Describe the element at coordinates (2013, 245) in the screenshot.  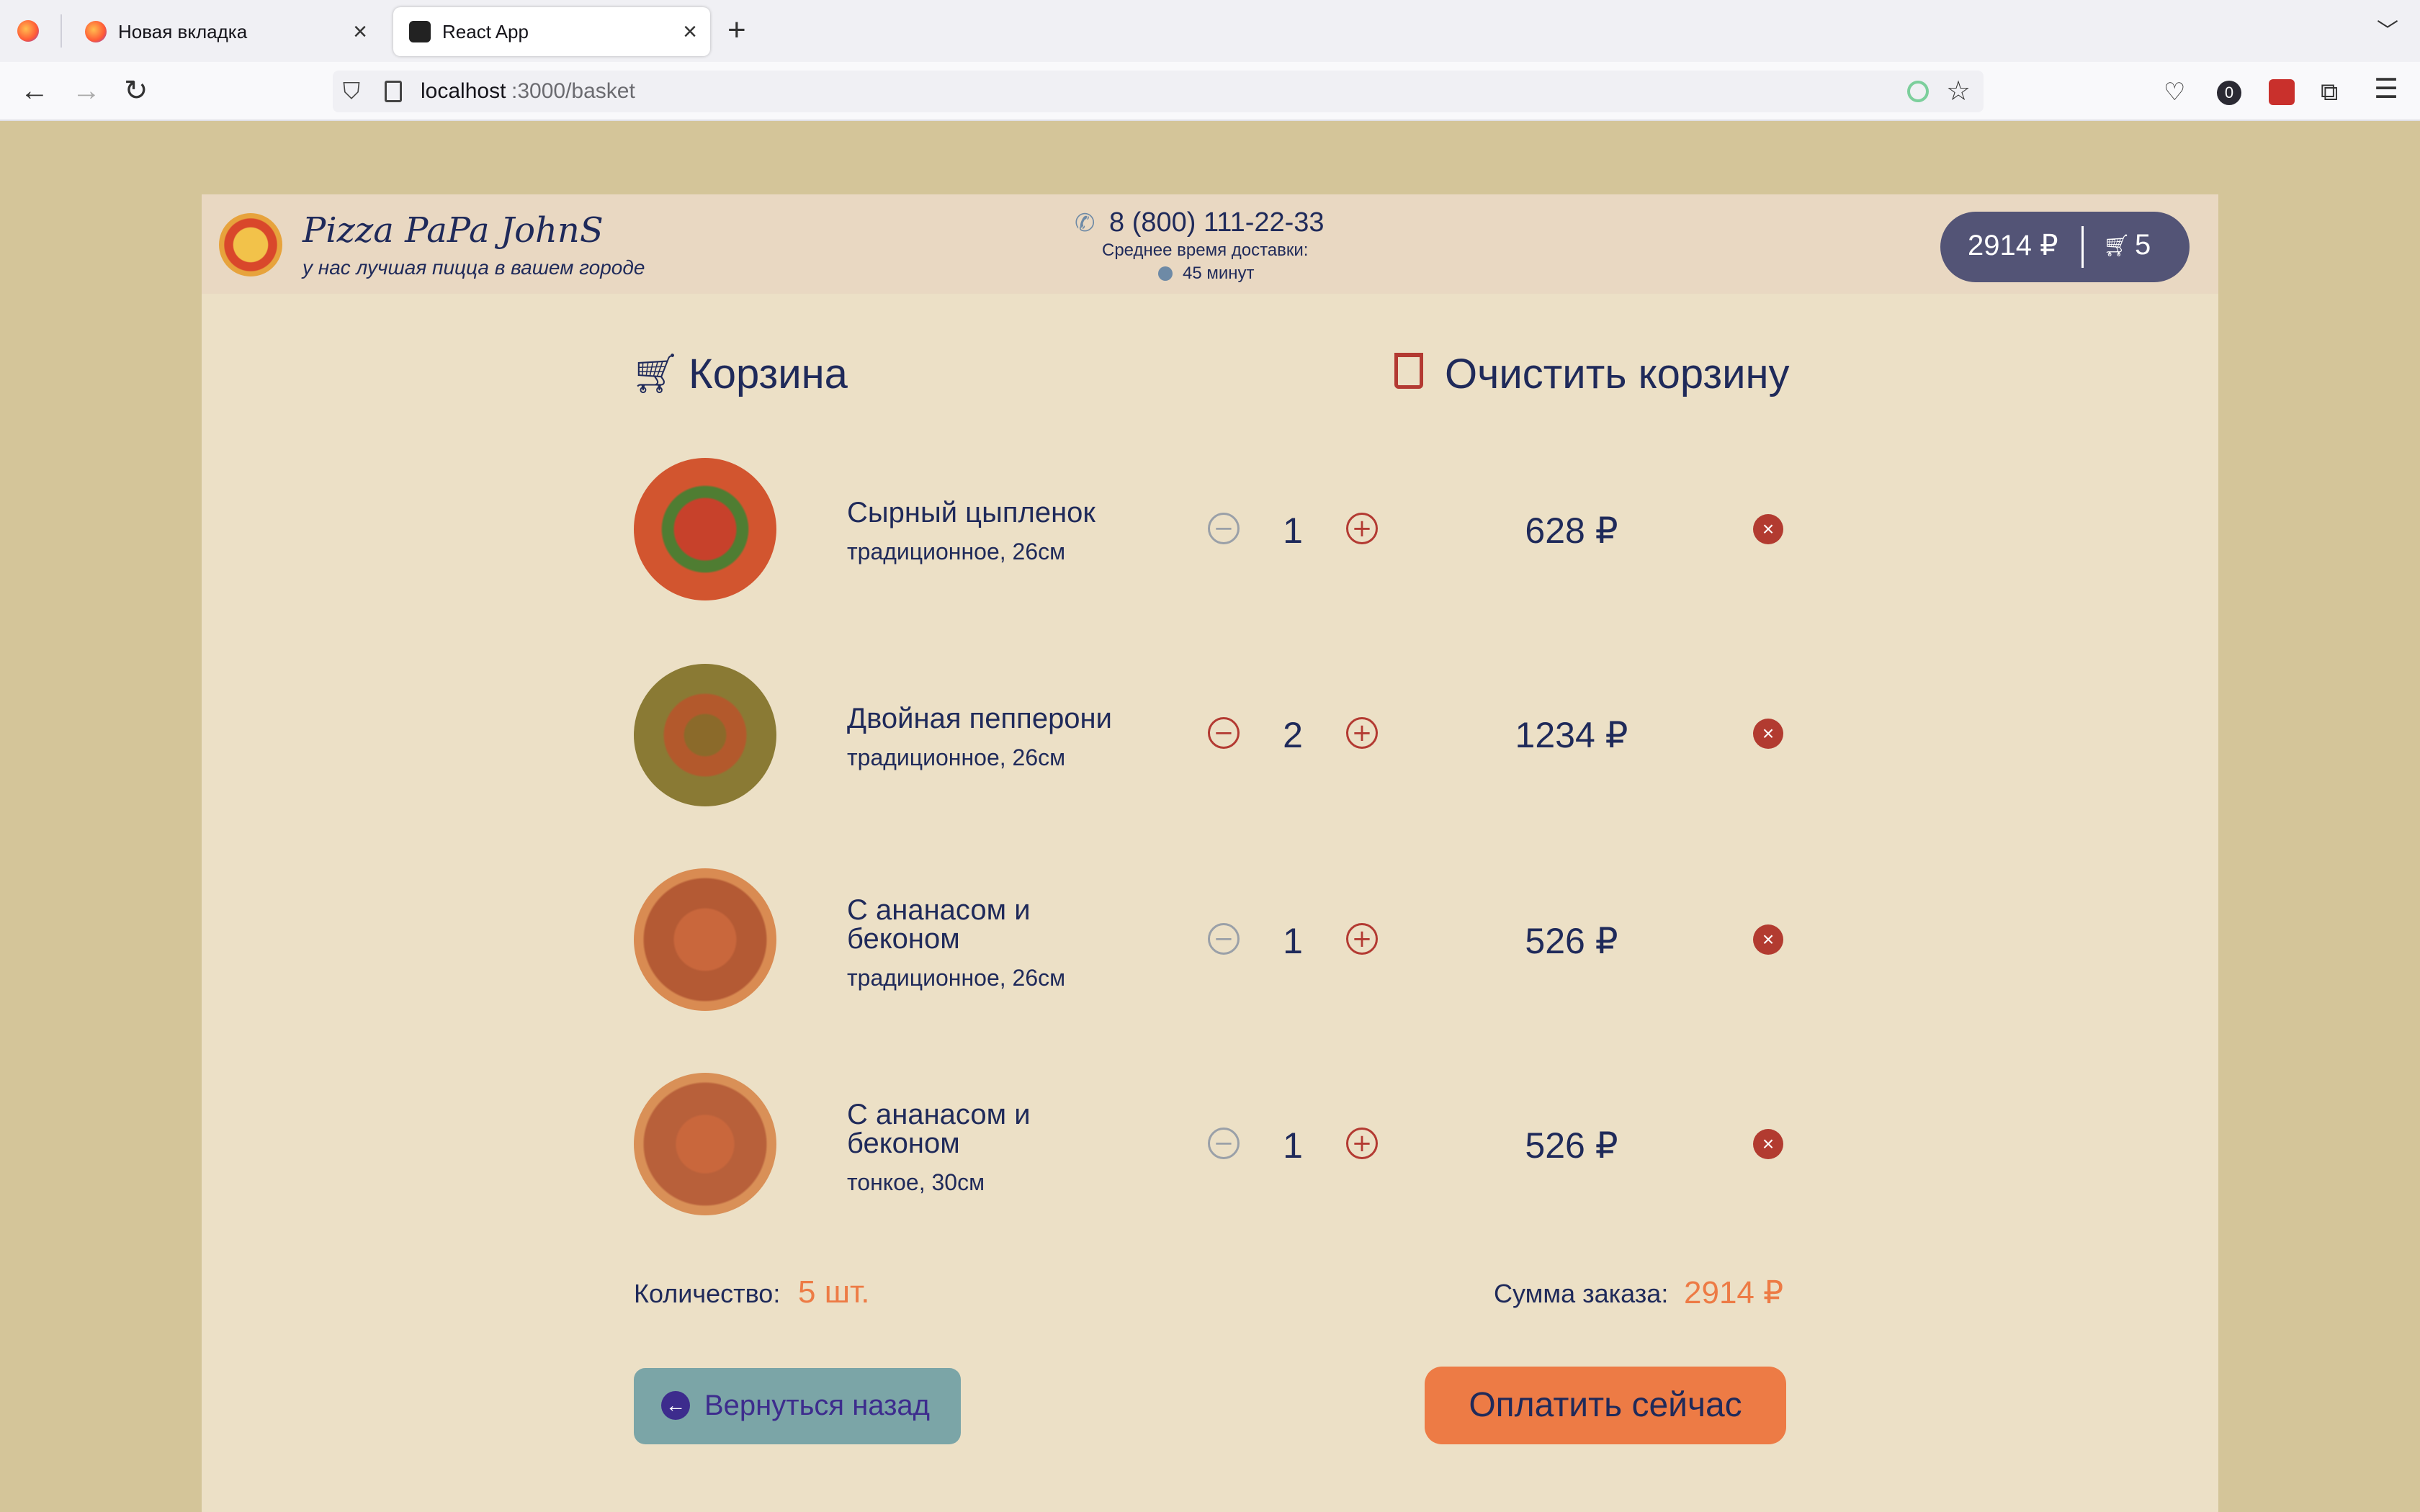
I see `cart-total: 2914 ₽` at that location.